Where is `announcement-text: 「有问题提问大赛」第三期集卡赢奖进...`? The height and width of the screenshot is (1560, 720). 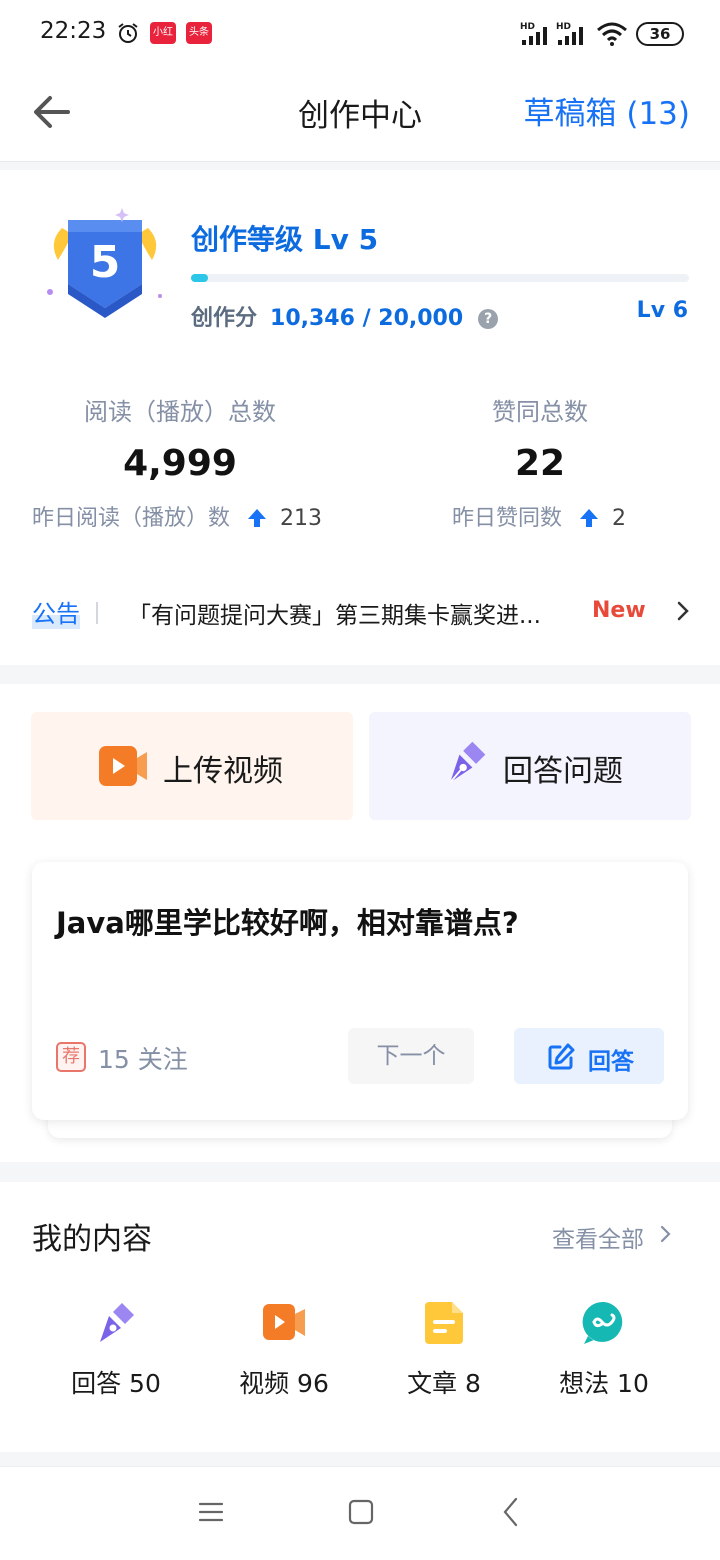
announcement-text: 「有问题提问大赛」第三期集卡赢奖进... is located at coordinates (334, 616).